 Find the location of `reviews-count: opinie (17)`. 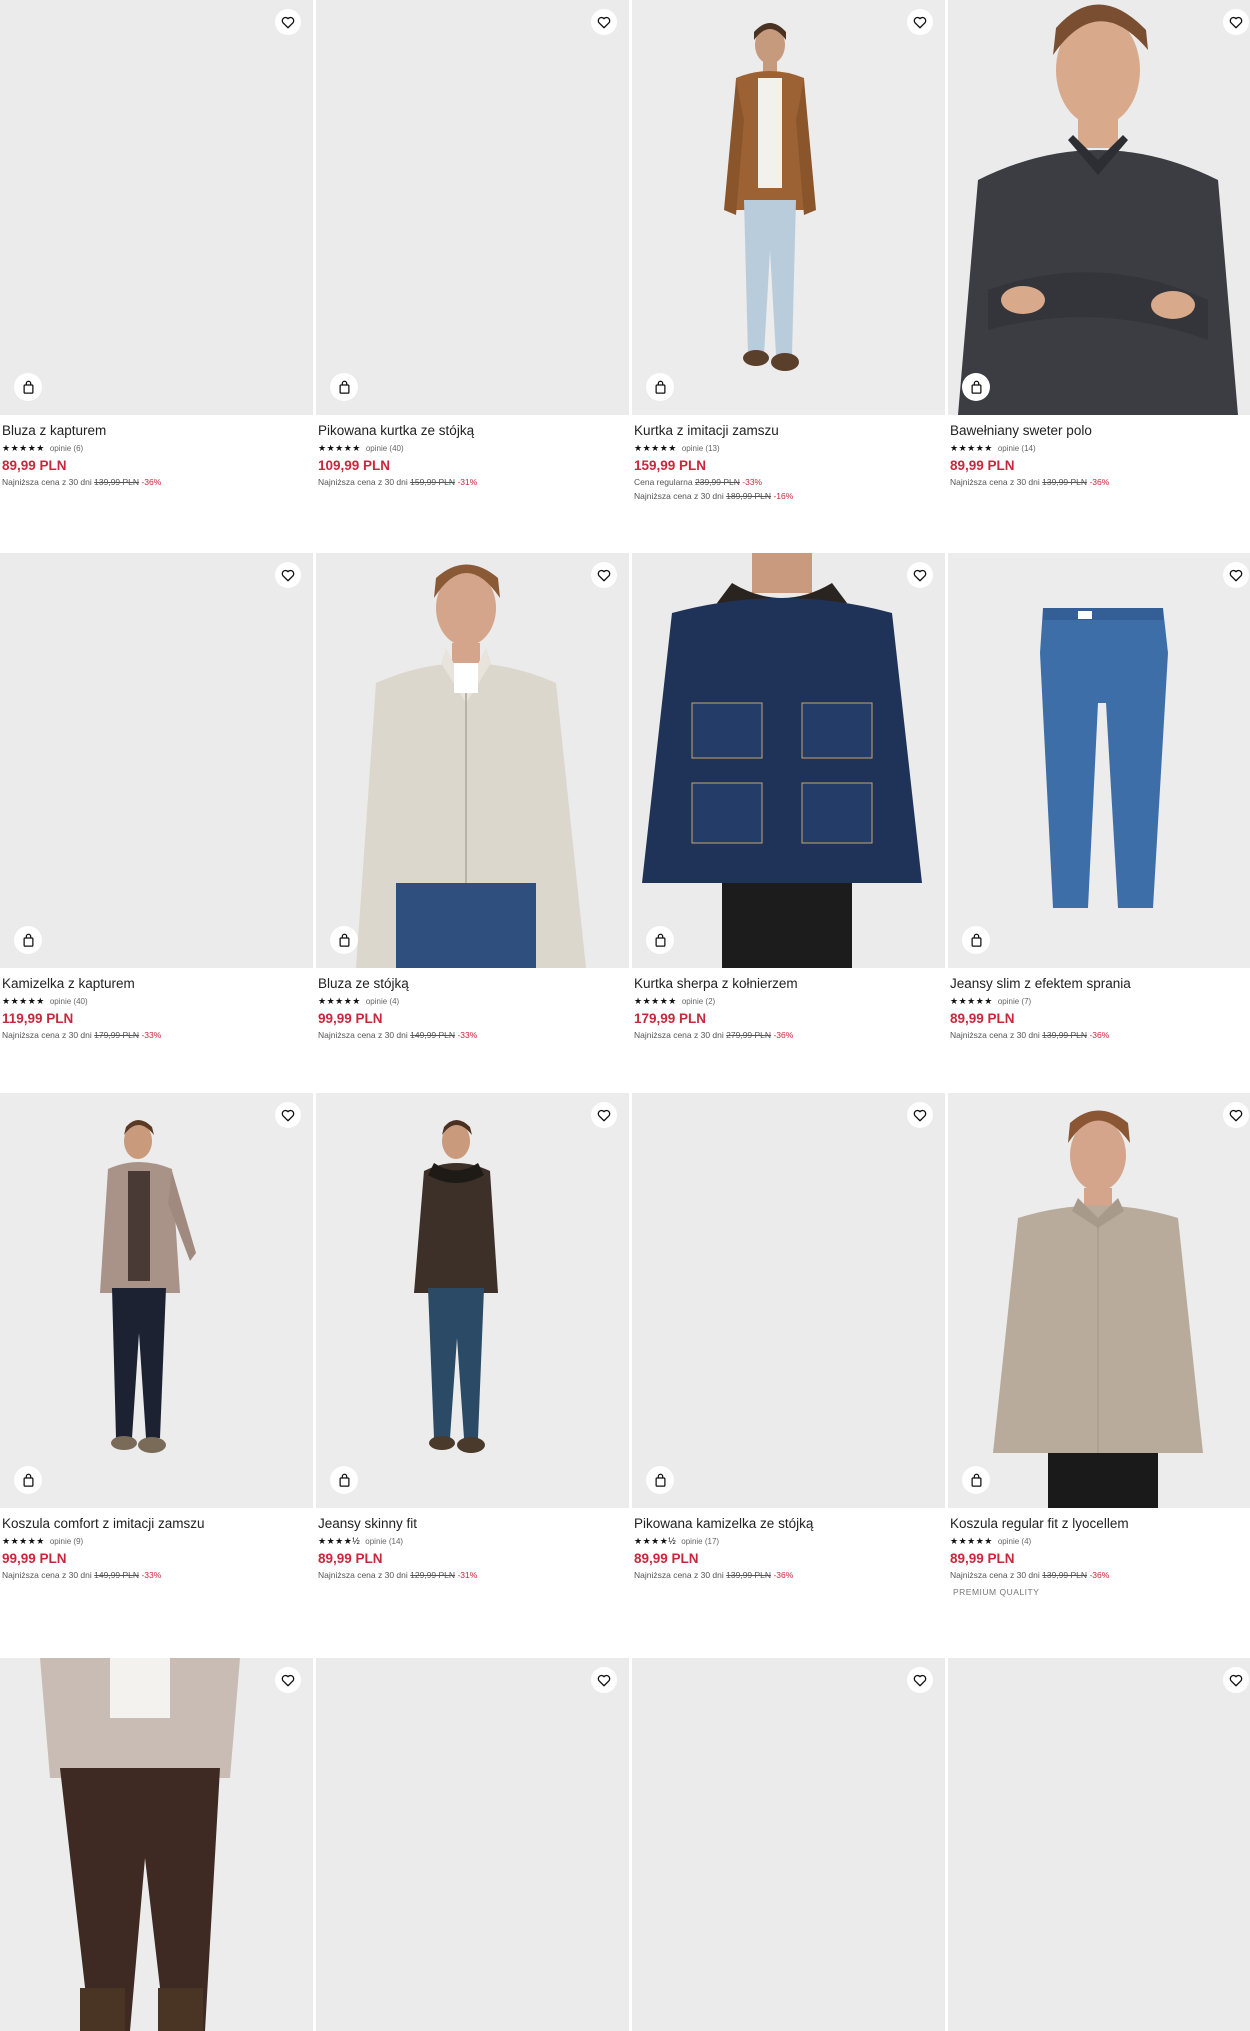

reviews-count: opinie (17) is located at coordinates (700, 1541).